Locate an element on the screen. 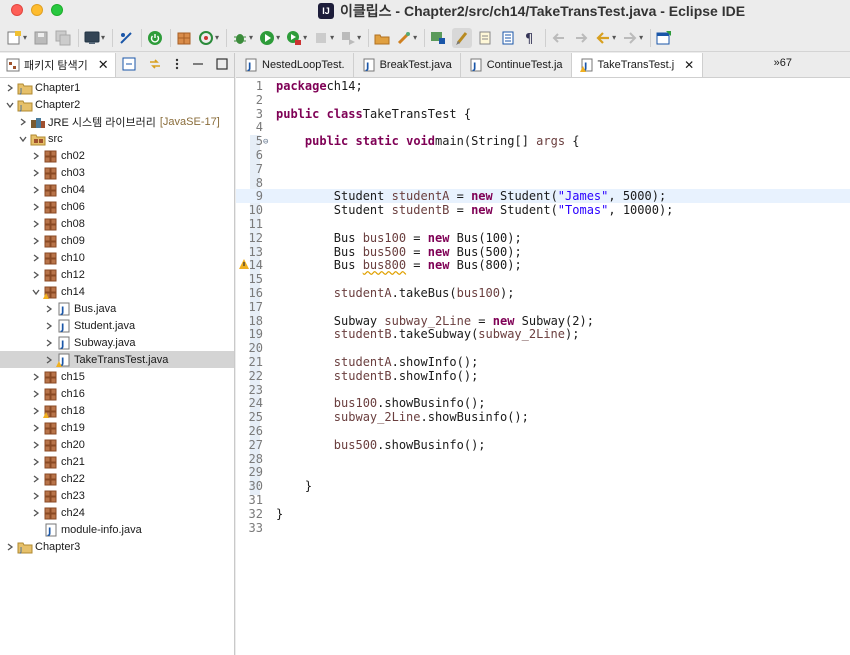 The image size is (850, 655). tree-item-chapter2: J Chapter2 is located at coordinates (117, 104).